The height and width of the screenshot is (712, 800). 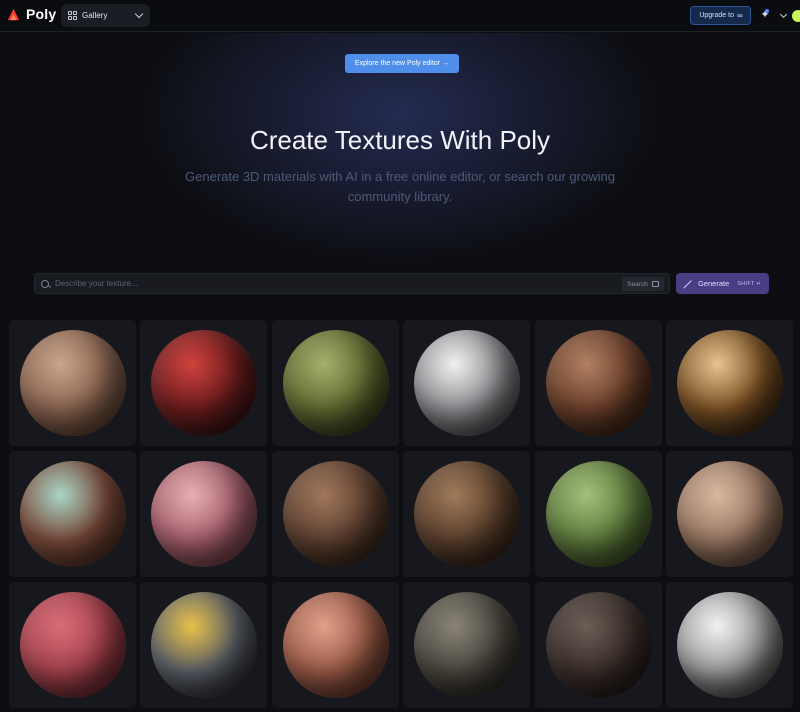 I want to click on page-title: Create Textures With Poly, so click(x=400, y=140).